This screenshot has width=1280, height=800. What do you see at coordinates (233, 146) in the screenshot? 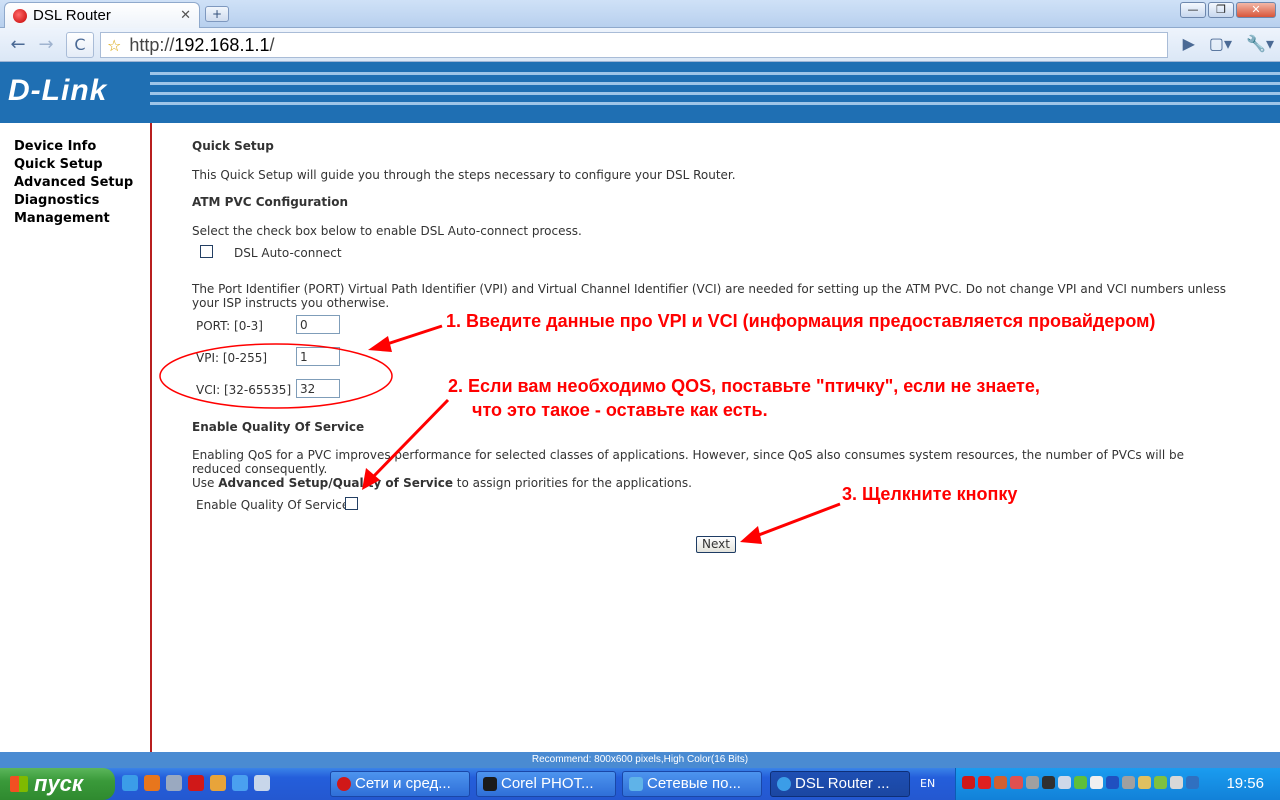
I see `page-title: Quick Setup` at bounding box center [233, 146].